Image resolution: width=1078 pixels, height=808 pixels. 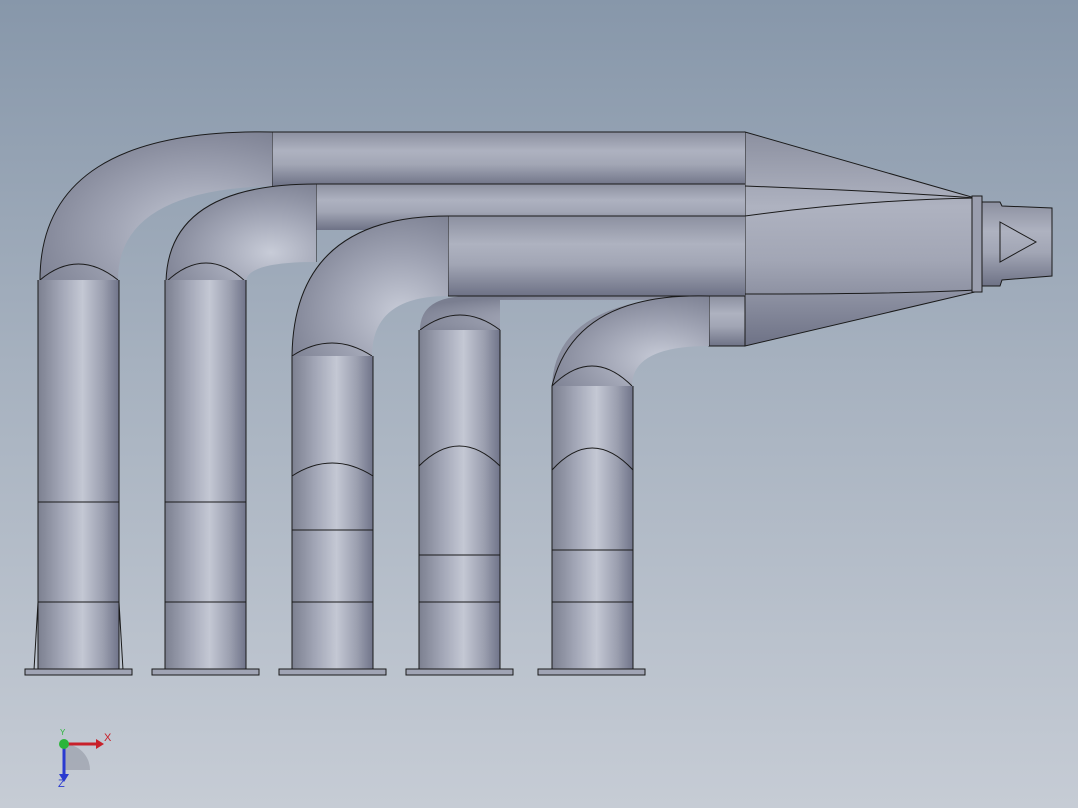 I want to click on collector, so click(x=898, y=239).